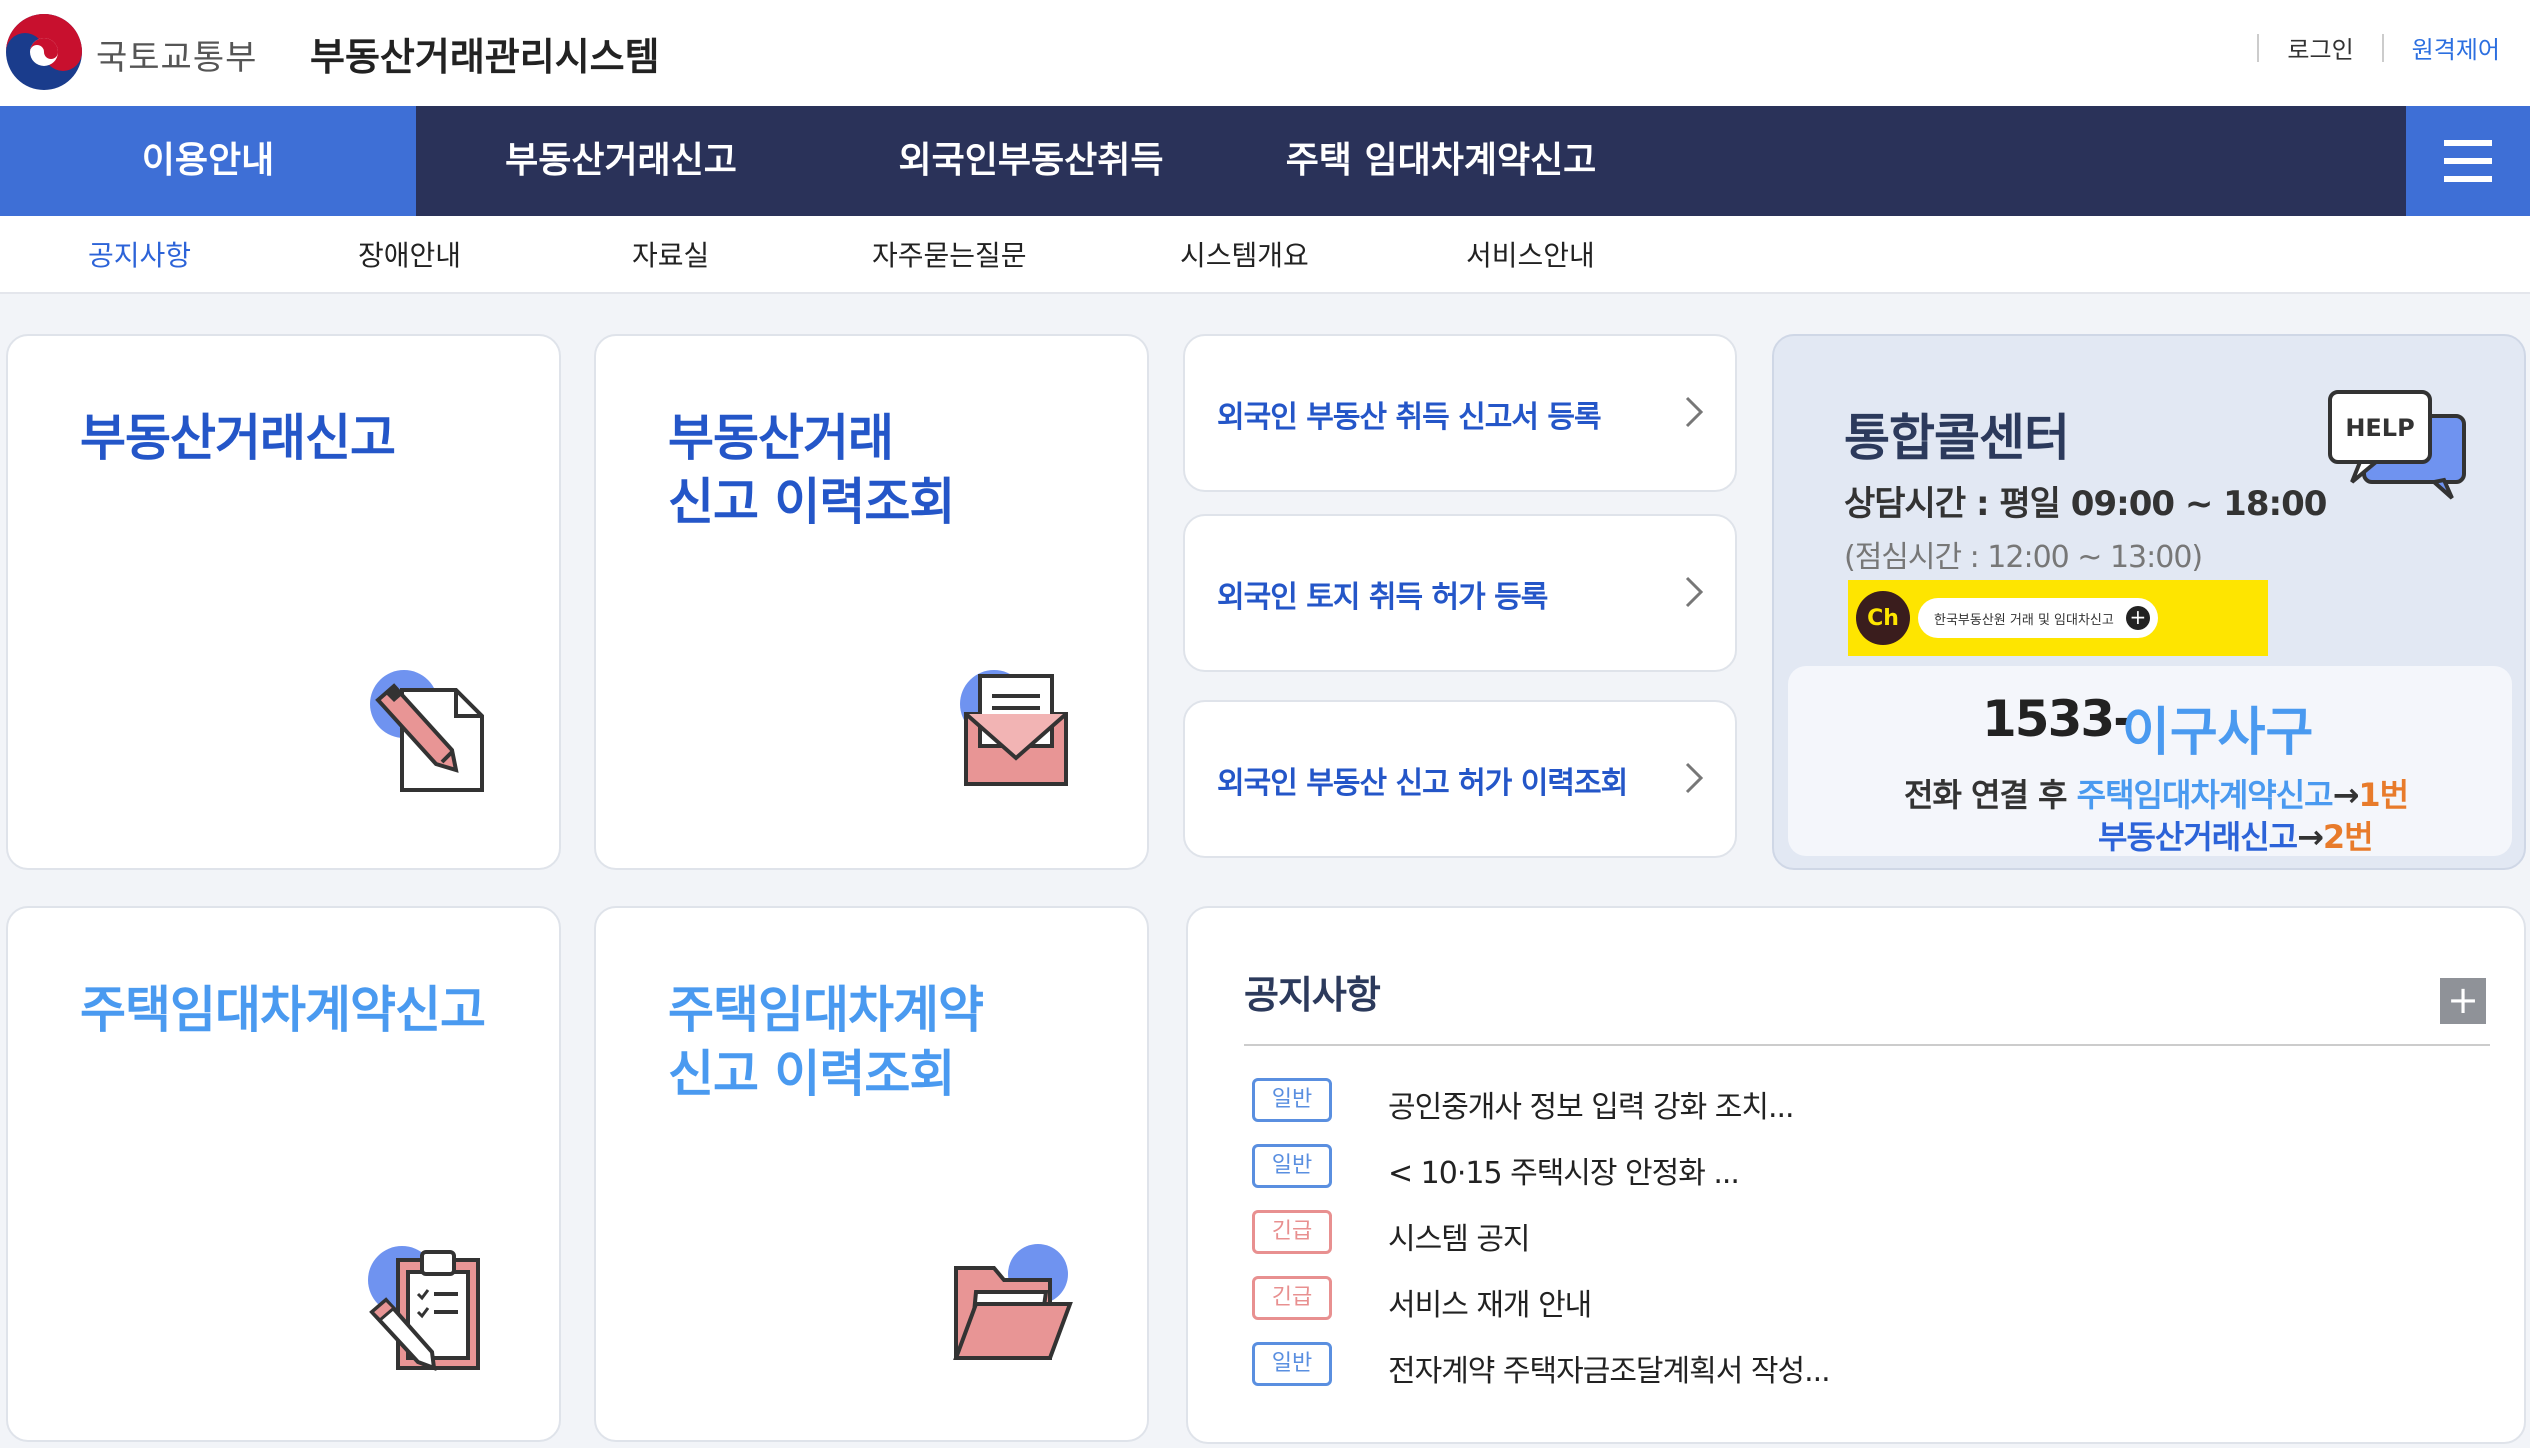  I want to click on remote-control-link: 원격제어, so click(2456, 47).